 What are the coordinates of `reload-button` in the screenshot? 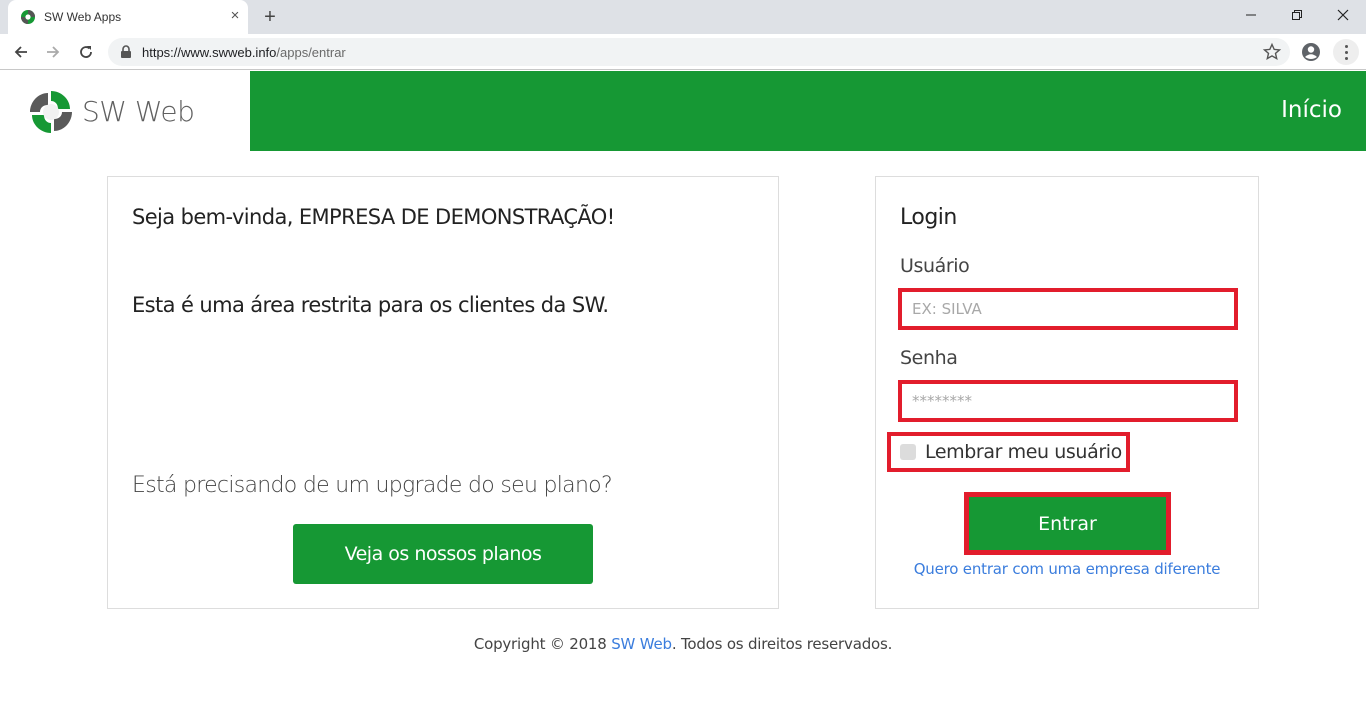 It's located at (86, 52).